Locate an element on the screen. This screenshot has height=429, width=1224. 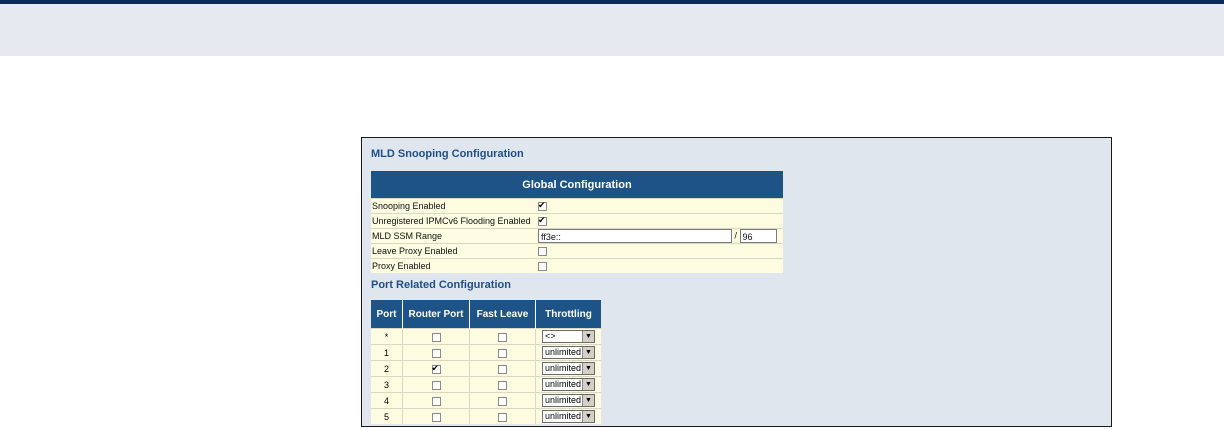
snooping-enabled-checkbox is located at coordinates (542, 205).